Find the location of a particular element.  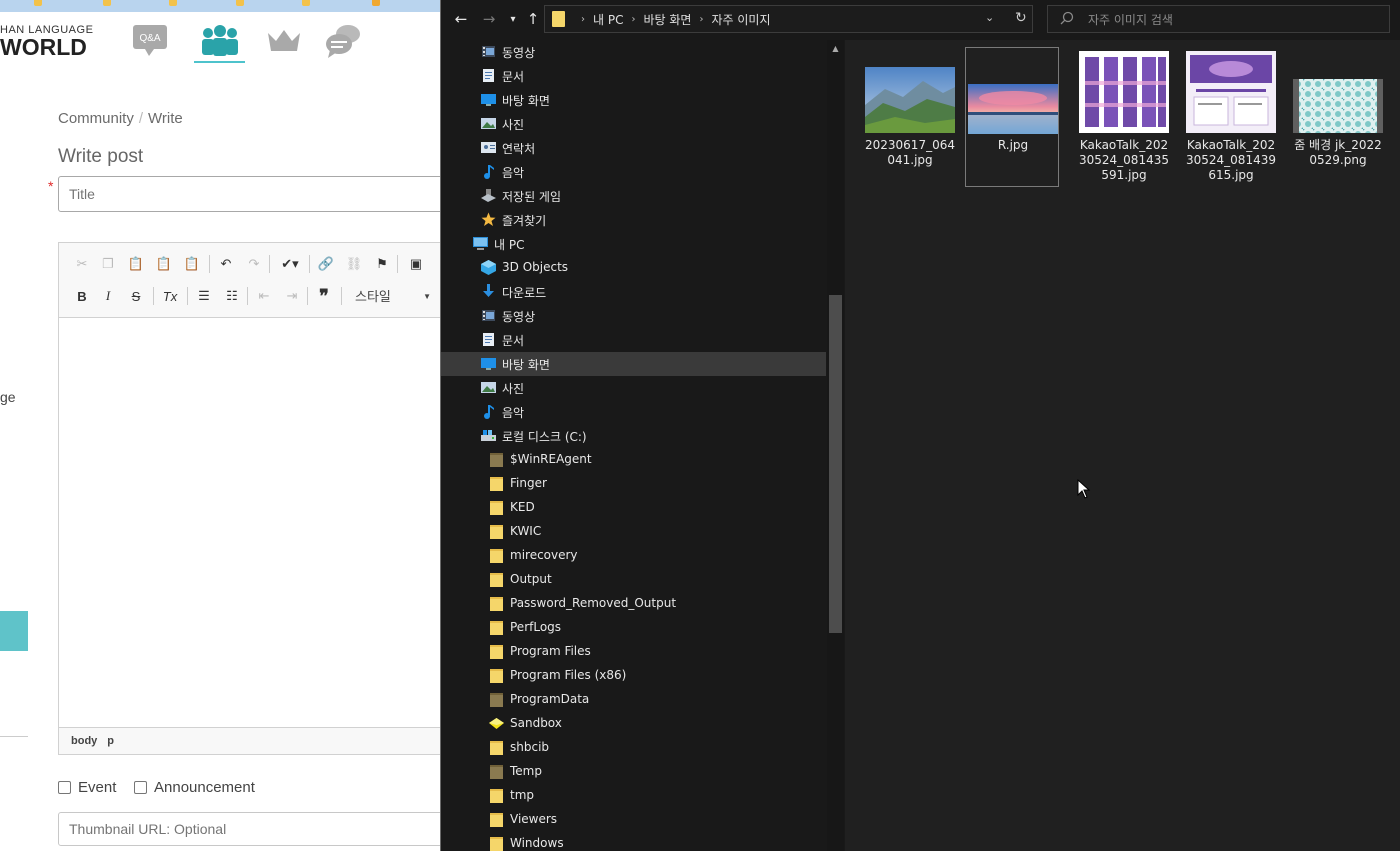

nav-item: PerfLogs is located at coordinates (633, 628).